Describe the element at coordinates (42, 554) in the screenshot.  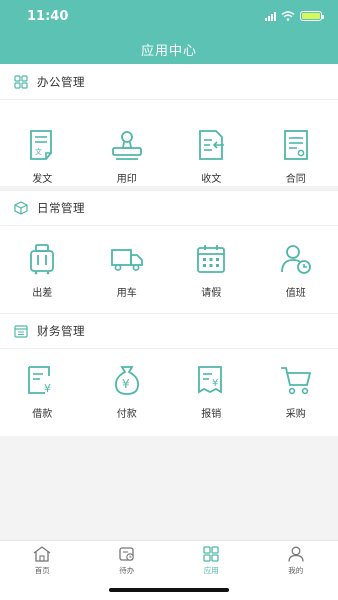
I see `home-icon` at that location.